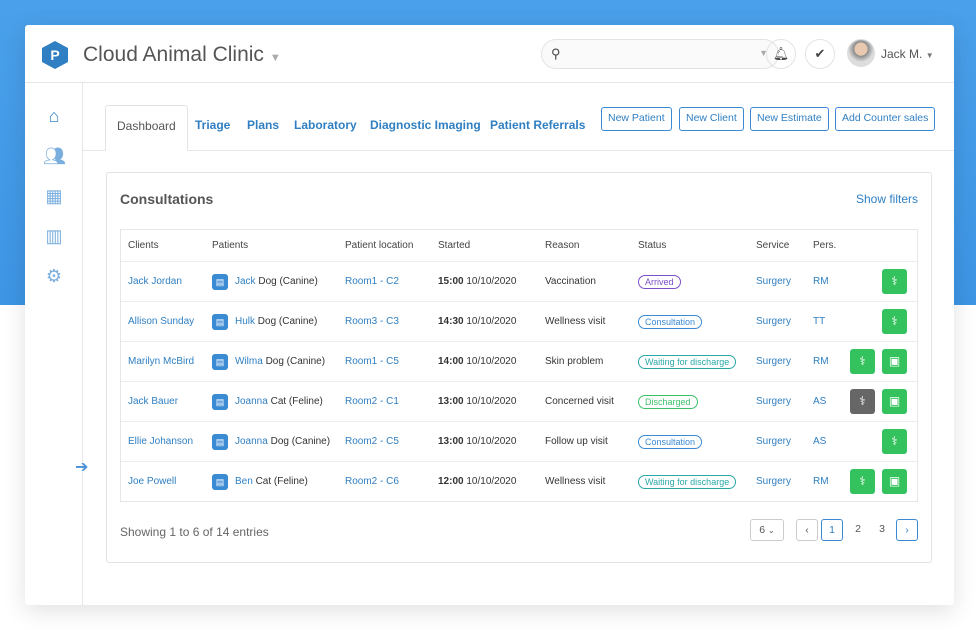 The image size is (976, 630). Describe the element at coordinates (887, 199) in the screenshot. I see `show-filters-link: Show filters` at that location.